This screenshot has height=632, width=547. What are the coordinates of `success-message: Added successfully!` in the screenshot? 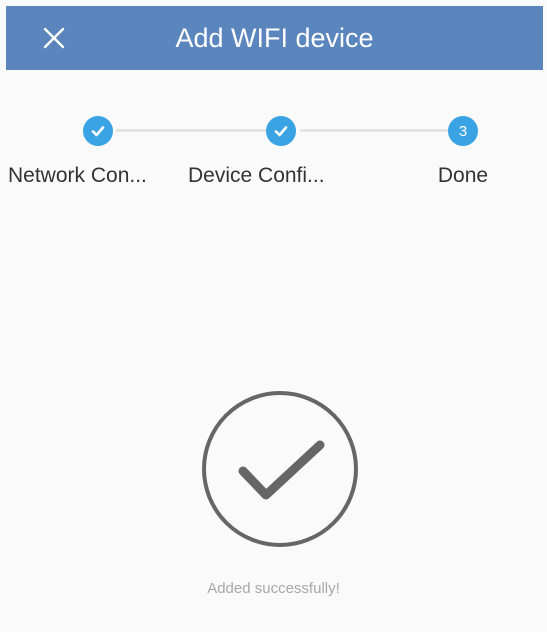 It's located at (273, 588).